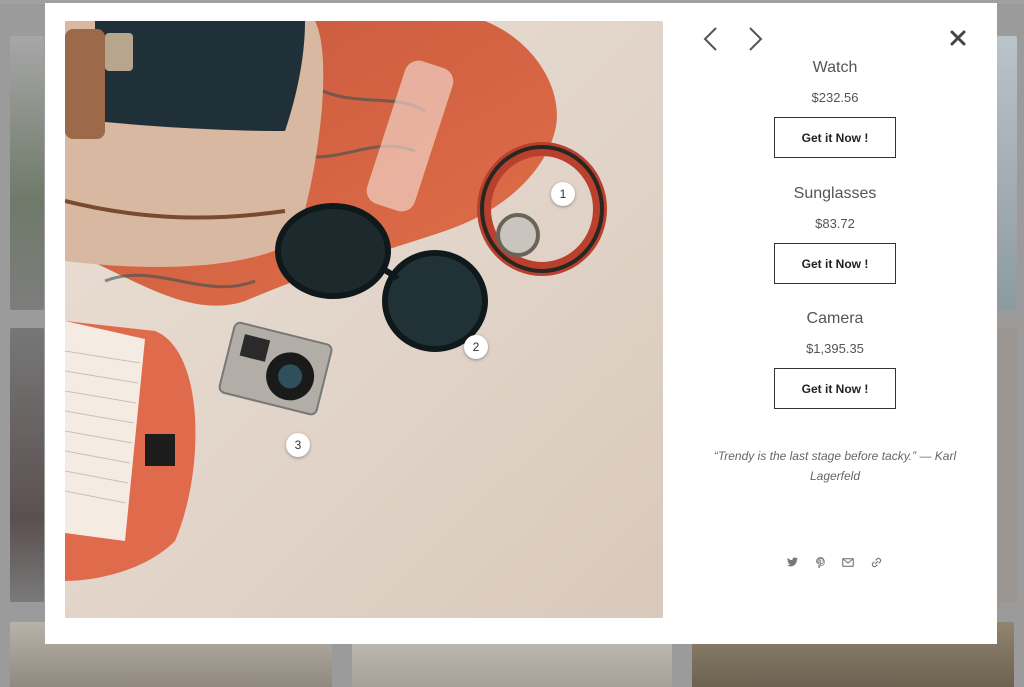 The height and width of the screenshot is (687, 1024). I want to click on copy-link-button, so click(876, 562).